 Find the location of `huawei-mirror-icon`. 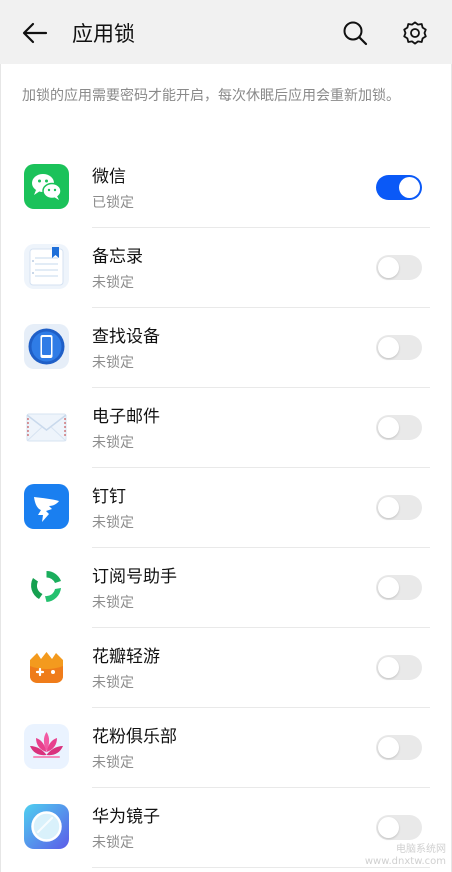

huawei-mirror-icon is located at coordinates (46, 826).